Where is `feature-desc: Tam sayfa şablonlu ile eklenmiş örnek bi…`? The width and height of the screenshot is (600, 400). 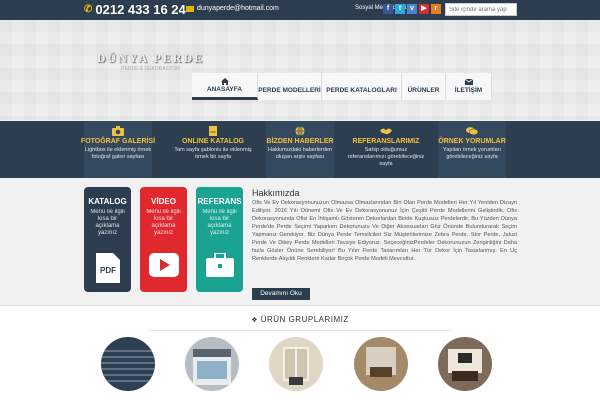
feature-desc: Tam sayfa şablonlu ile eklenmiş örnek bi… is located at coordinates (213, 153).